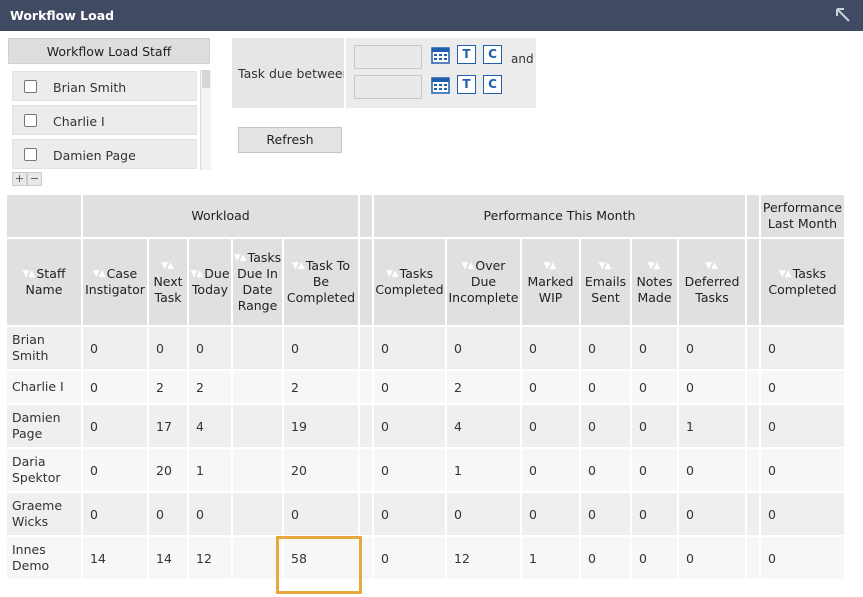 This screenshot has width=863, height=597. Describe the element at coordinates (425, 515) in the screenshot. I see `table-row: Graeme Wicks 0 0 0 0 0 0 0 0 0 0 0` at that location.